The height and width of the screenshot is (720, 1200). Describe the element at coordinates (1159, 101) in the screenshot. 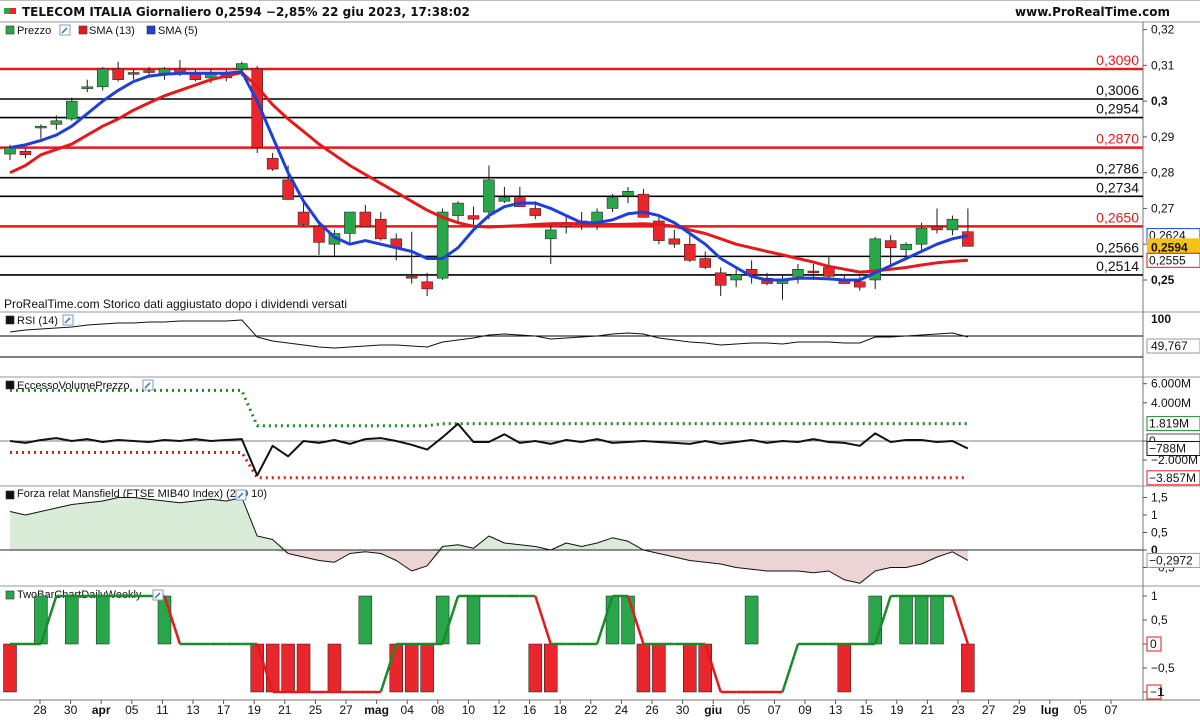

I see `price-y-tick-label: 0,3` at that location.